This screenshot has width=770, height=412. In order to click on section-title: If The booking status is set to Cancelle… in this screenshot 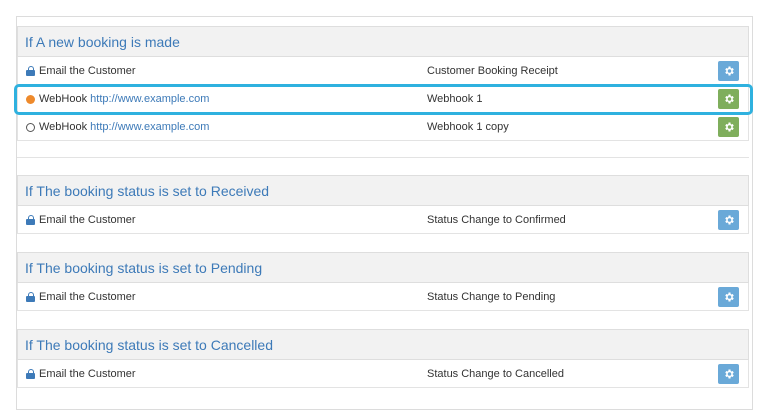, I will do `click(383, 344)`.